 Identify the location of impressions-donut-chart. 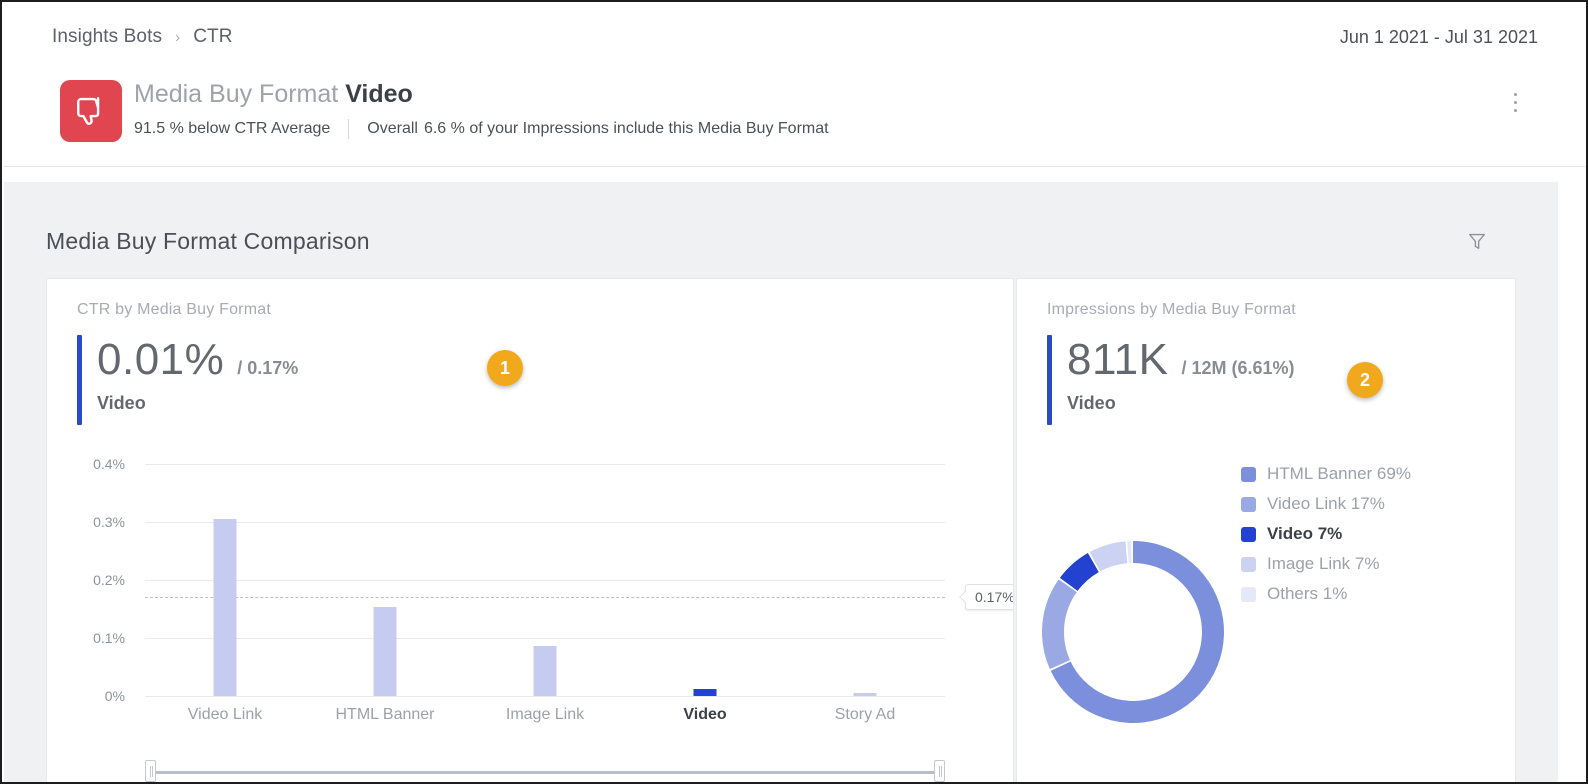
(1133, 632).